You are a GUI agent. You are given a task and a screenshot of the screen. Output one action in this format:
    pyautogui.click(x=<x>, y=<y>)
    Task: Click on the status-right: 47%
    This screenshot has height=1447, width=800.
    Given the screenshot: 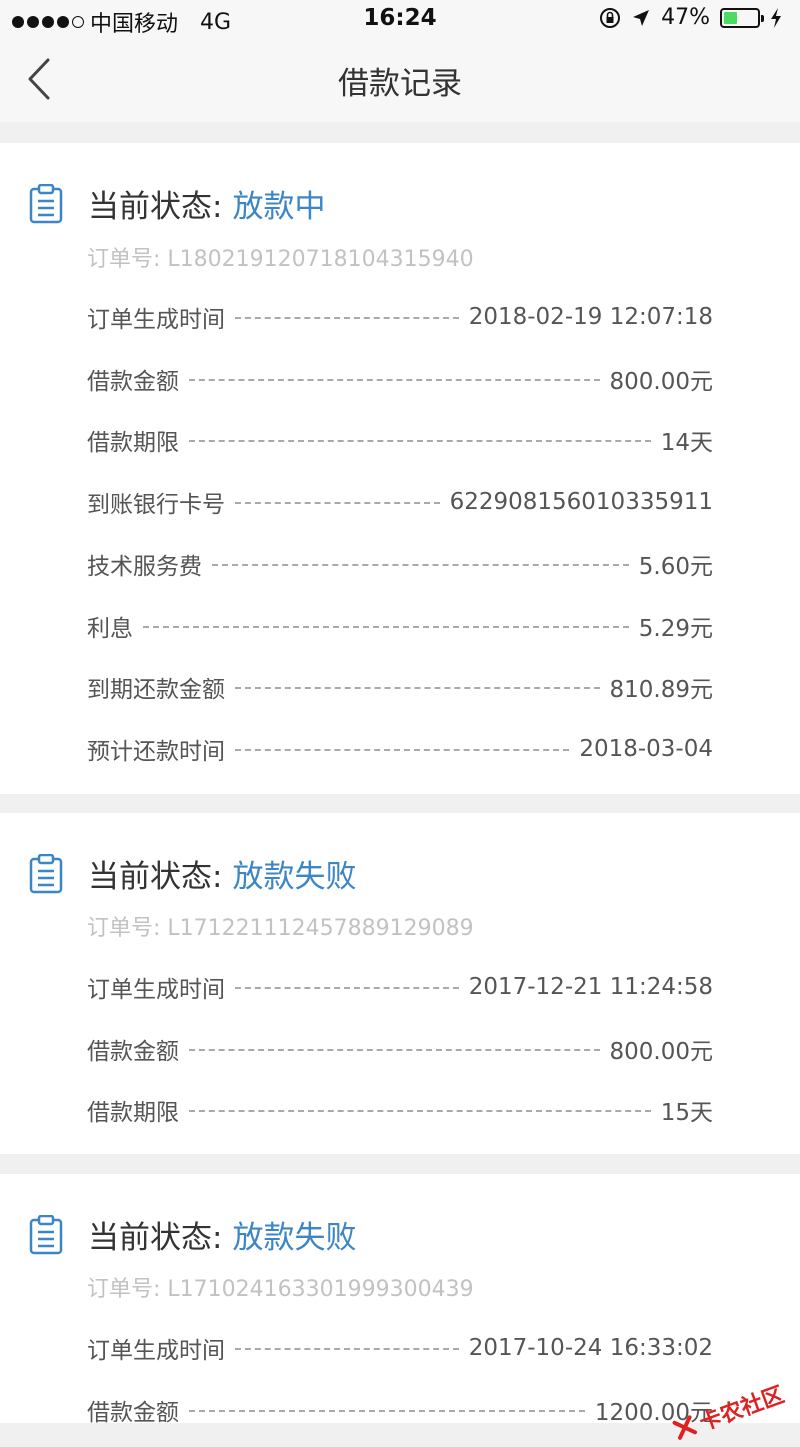 What is the action you would take?
    pyautogui.click(x=690, y=17)
    